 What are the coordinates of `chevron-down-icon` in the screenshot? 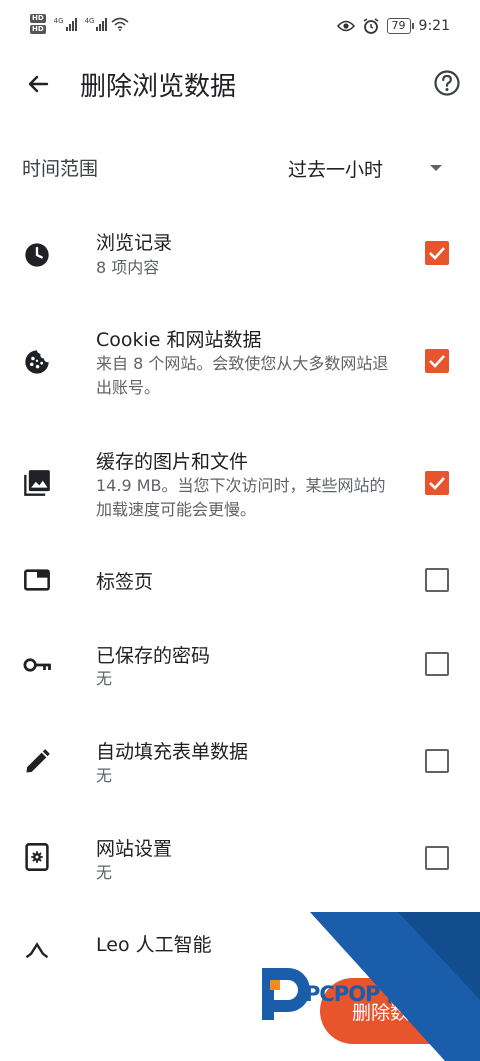 It's located at (436, 168).